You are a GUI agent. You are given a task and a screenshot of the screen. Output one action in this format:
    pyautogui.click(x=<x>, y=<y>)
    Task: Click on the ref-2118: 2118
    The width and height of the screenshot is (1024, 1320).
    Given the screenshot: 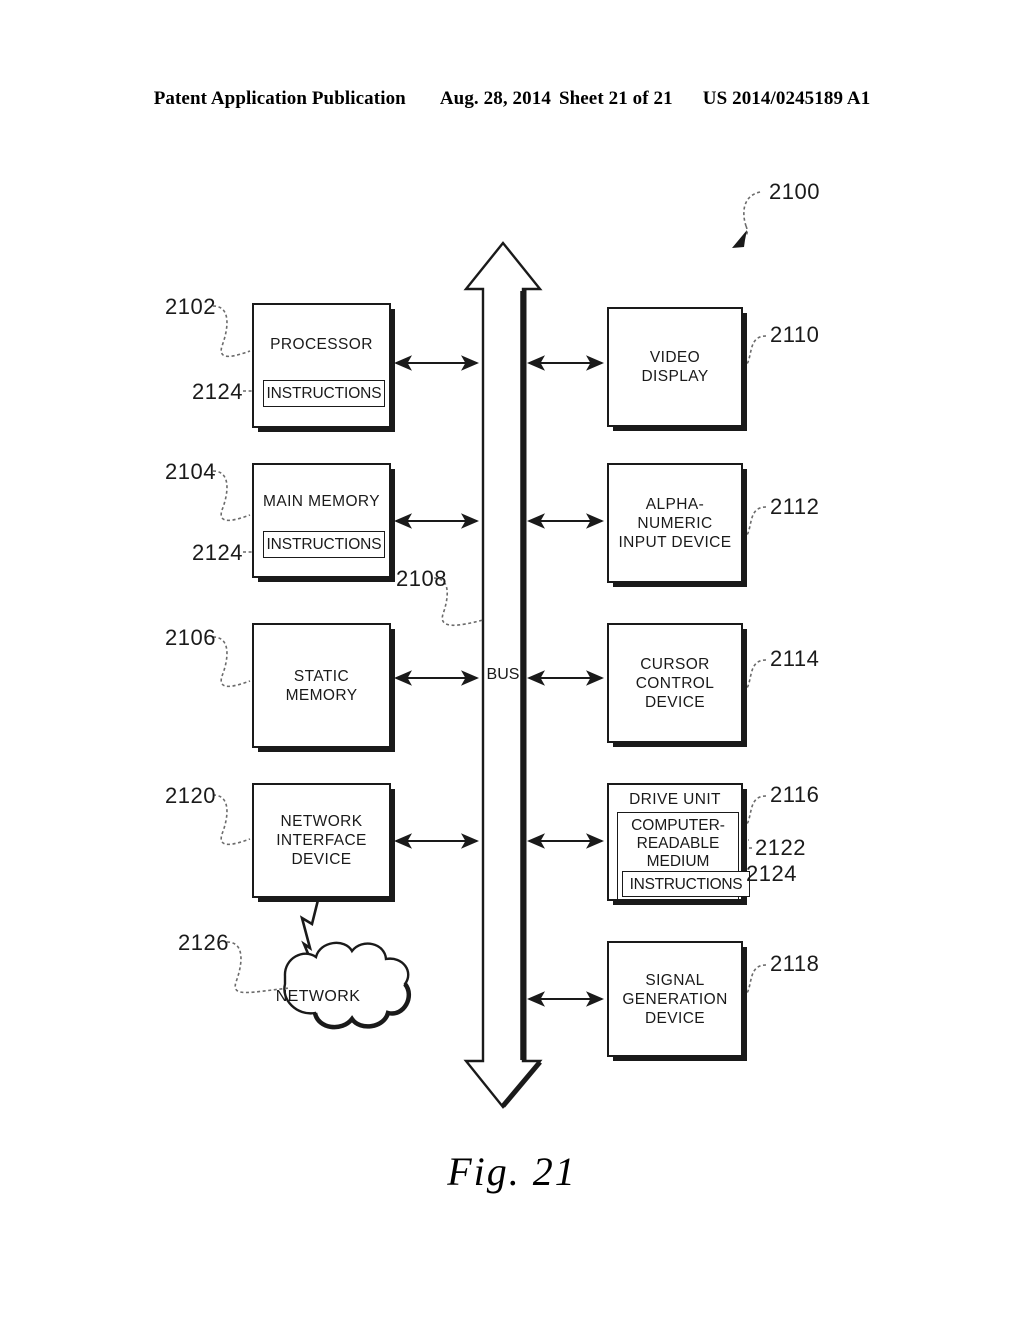 What is the action you would take?
    pyautogui.click(x=795, y=963)
    